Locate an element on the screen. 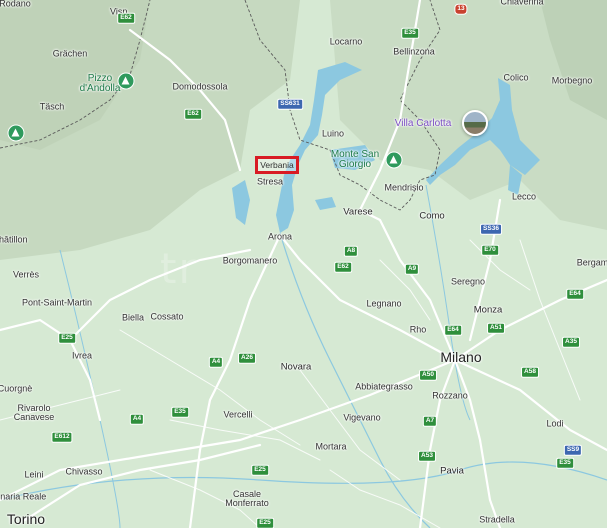 This screenshot has height=528, width=607. place-label-lodi: Lodi is located at coordinates (554, 424).